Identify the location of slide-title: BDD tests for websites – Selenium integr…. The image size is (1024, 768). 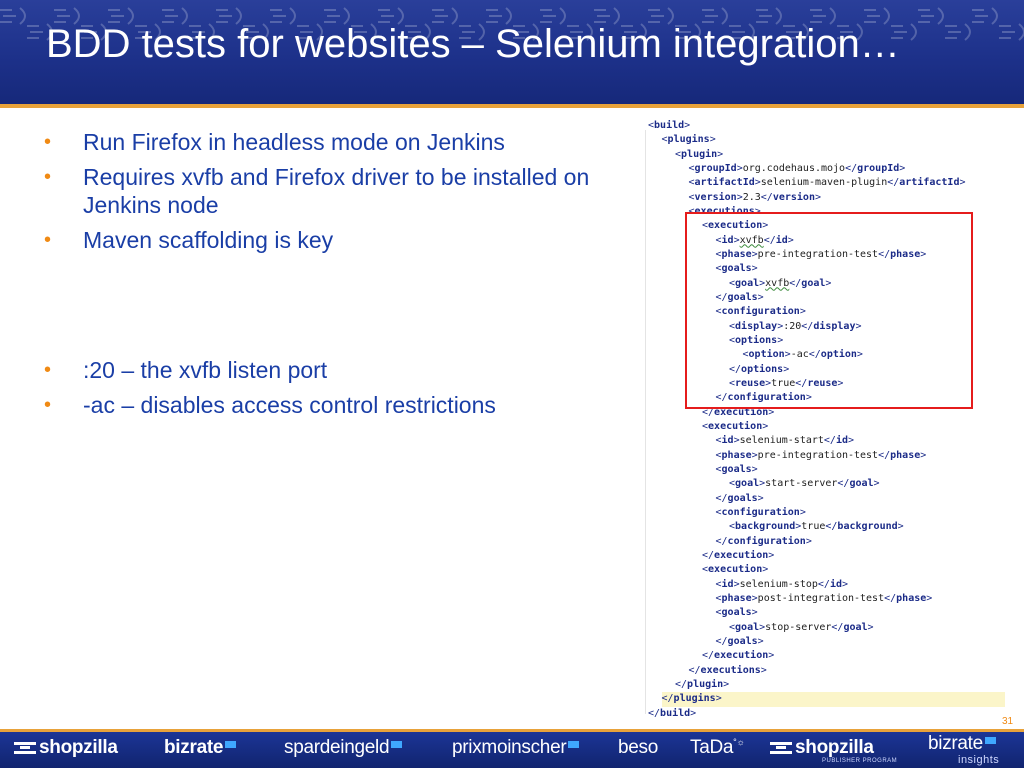
(473, 44).